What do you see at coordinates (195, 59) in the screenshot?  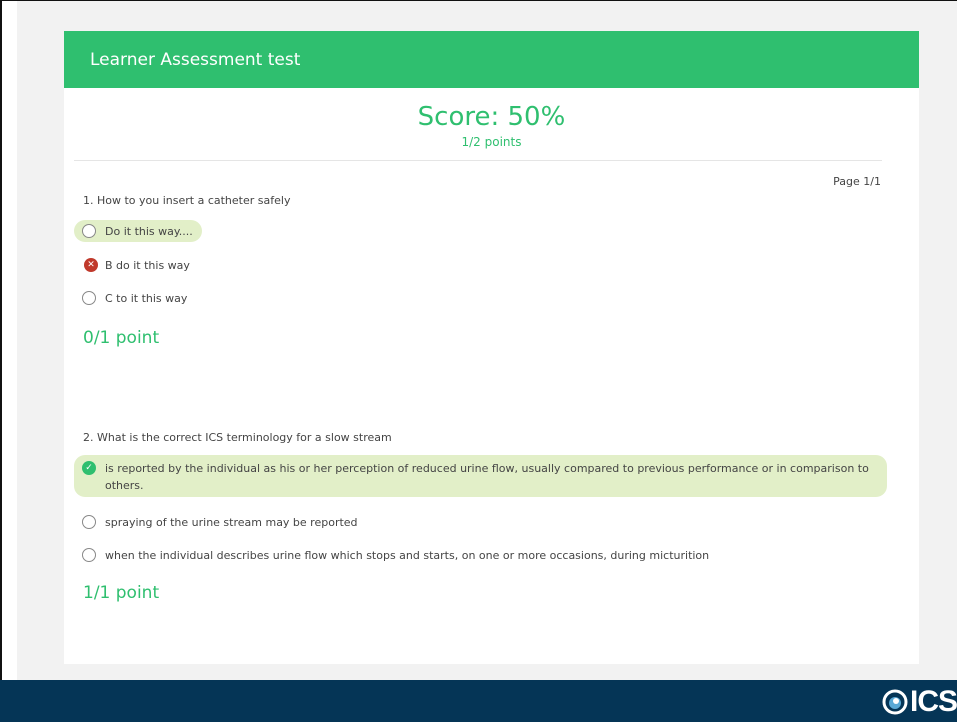 I see `card-title: Learner Assessment test` at bounding box center [195, 59].